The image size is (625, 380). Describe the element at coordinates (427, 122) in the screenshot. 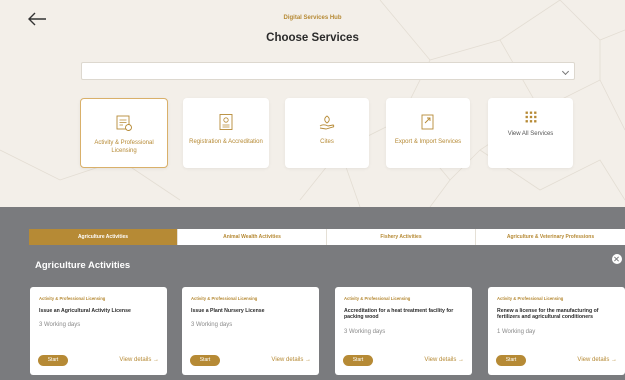

I see `export-document-icon` at that location.